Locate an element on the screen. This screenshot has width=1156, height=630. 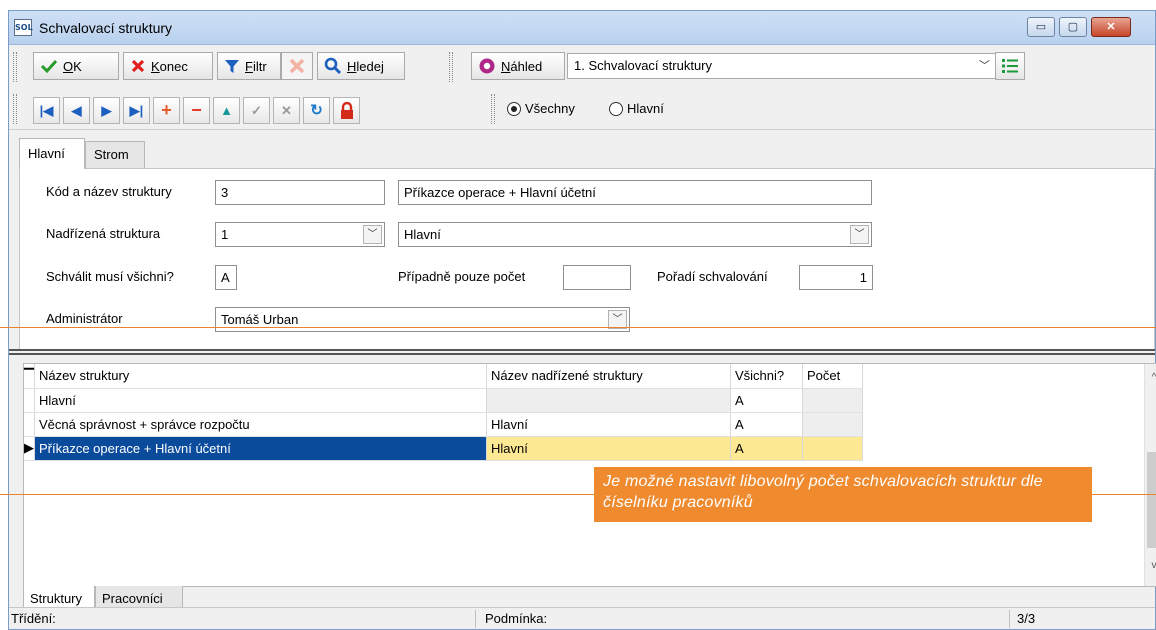
cell-name: Příkazce operace + Hlavní účetní is located at coordinates (260, 448).